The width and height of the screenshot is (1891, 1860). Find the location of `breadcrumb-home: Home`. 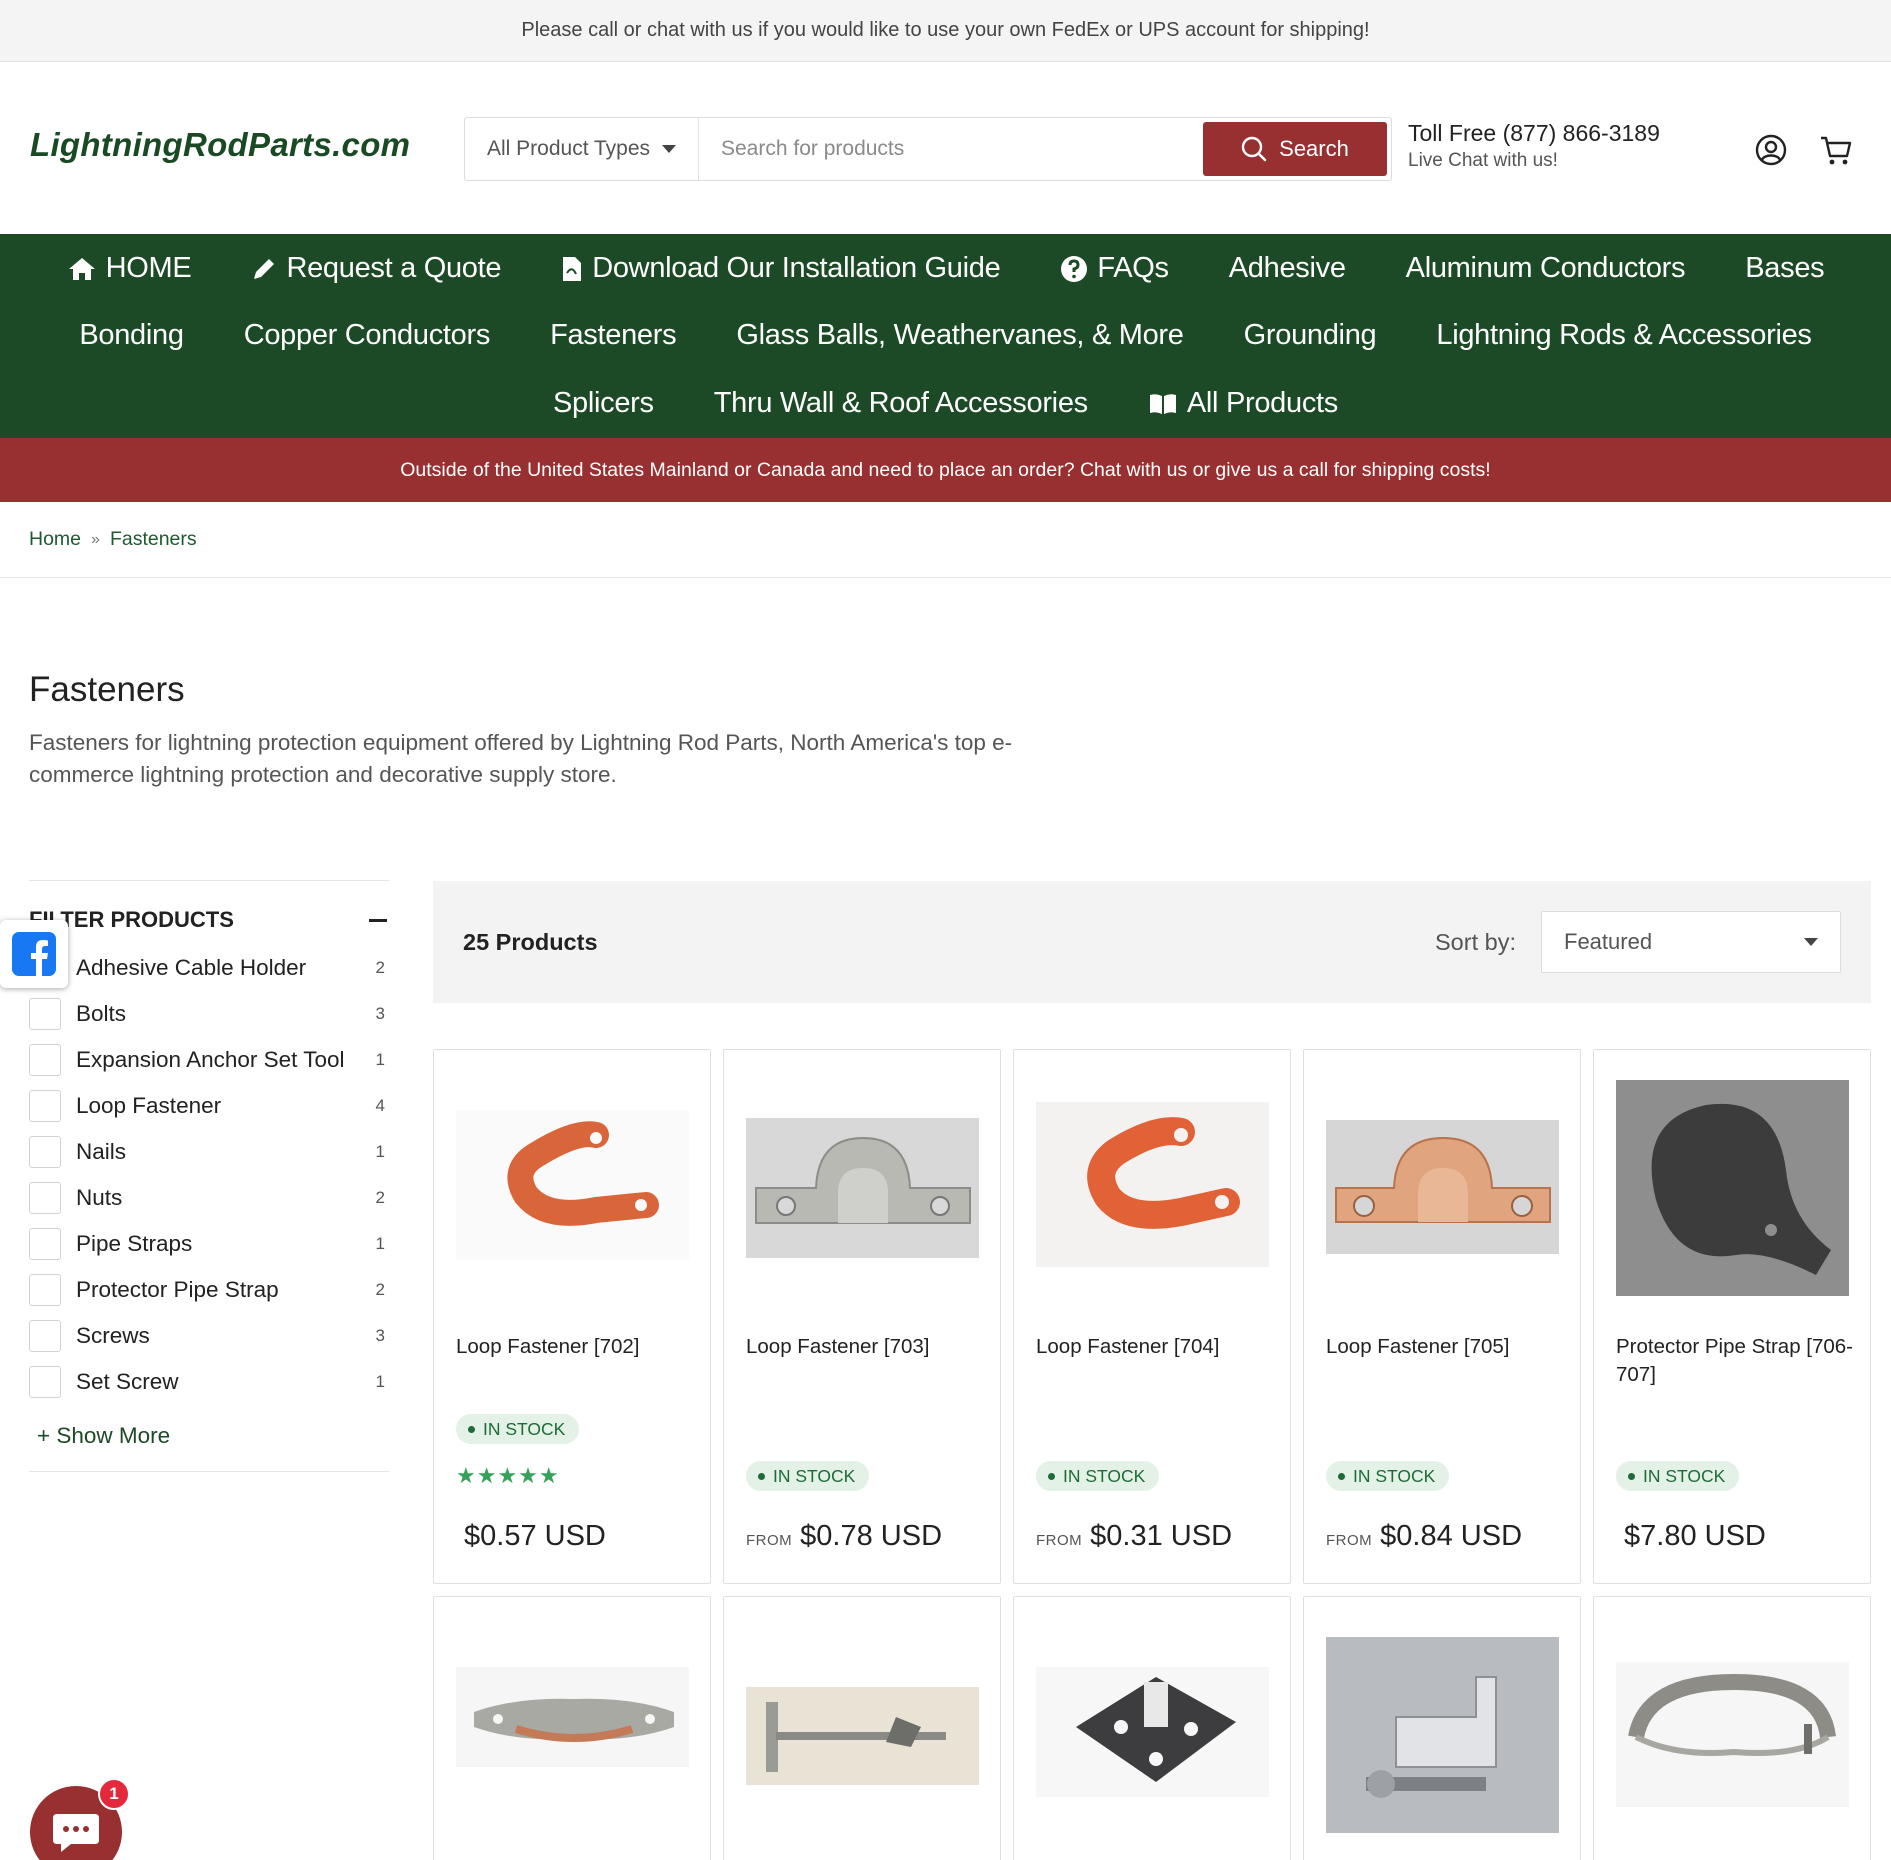

breadcrumb-home: Home is located at coordinates (55, 539).